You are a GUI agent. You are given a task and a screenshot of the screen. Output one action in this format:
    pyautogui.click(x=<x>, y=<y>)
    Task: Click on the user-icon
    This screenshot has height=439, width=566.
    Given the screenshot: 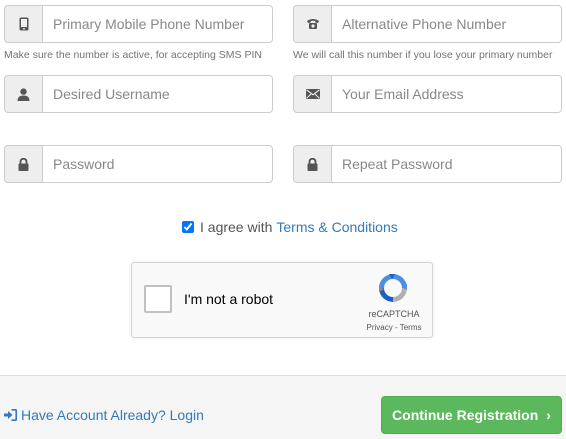 What is the action you would take?
    pyautogui.click(x=23, y=94)
    